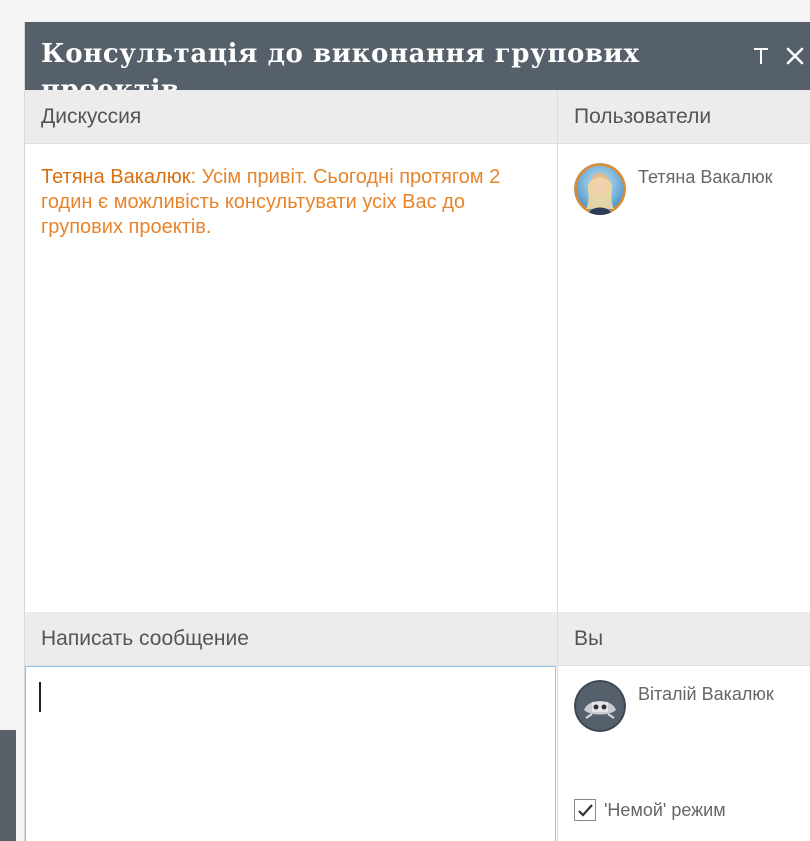 The width and height of the screenshot is (810, 841). Describe the element at coordinates (794, 54) in the screenshot. I see `close-icon` at that location.